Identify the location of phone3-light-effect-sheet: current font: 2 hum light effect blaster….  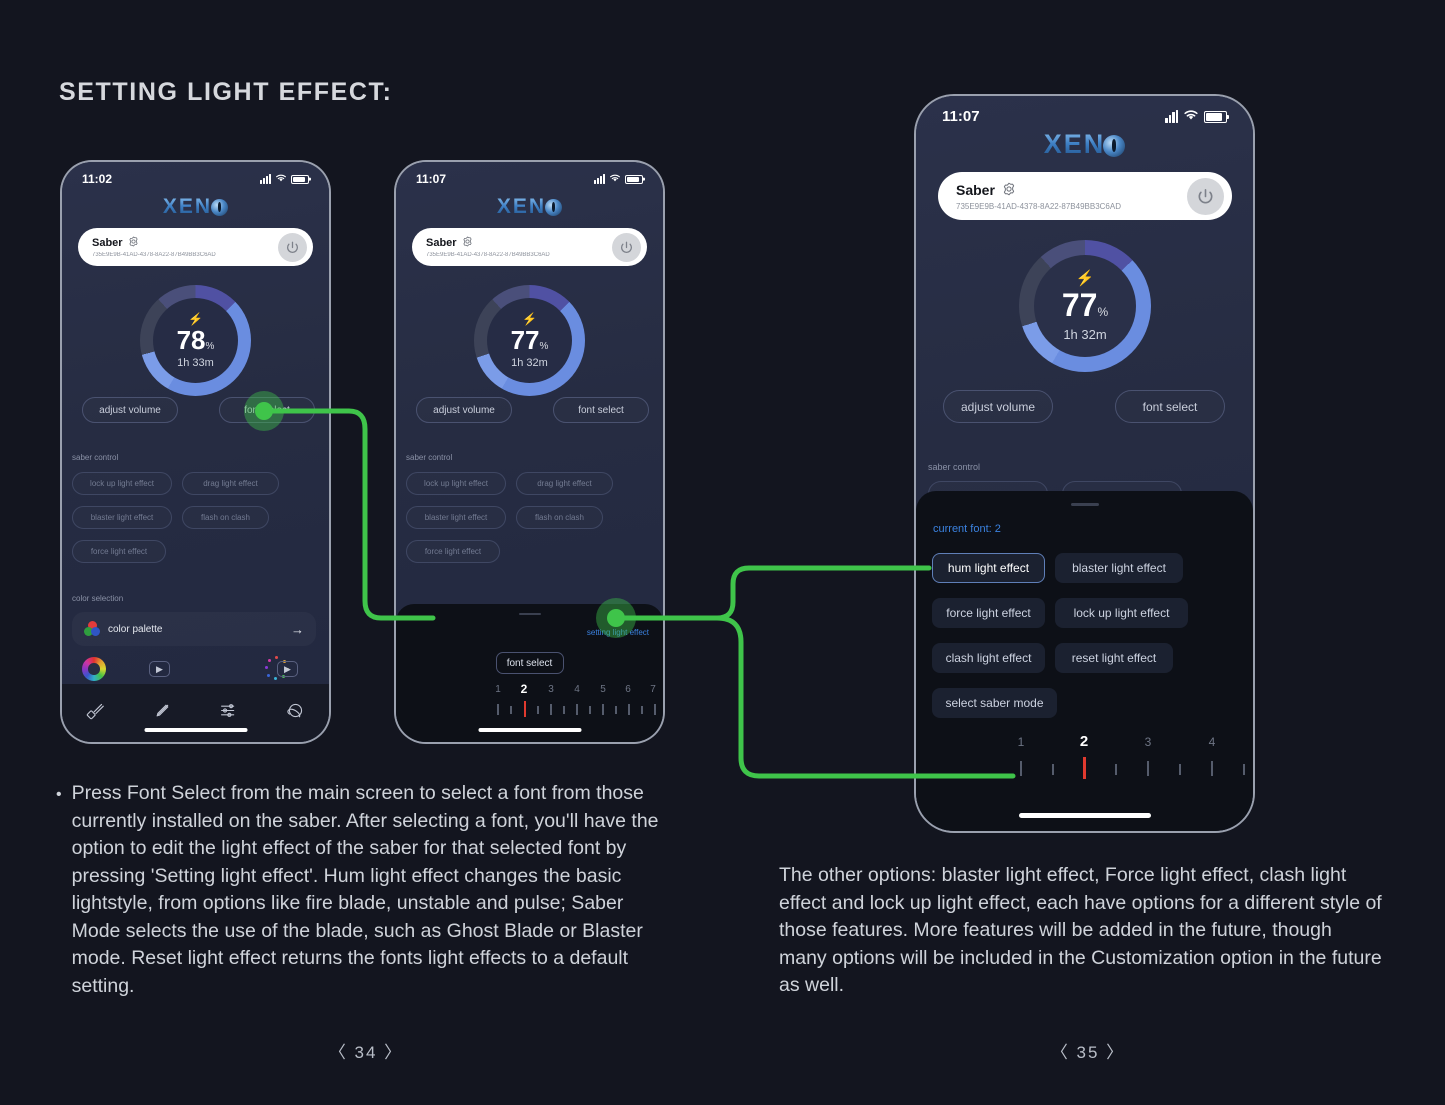
(1084, 661).